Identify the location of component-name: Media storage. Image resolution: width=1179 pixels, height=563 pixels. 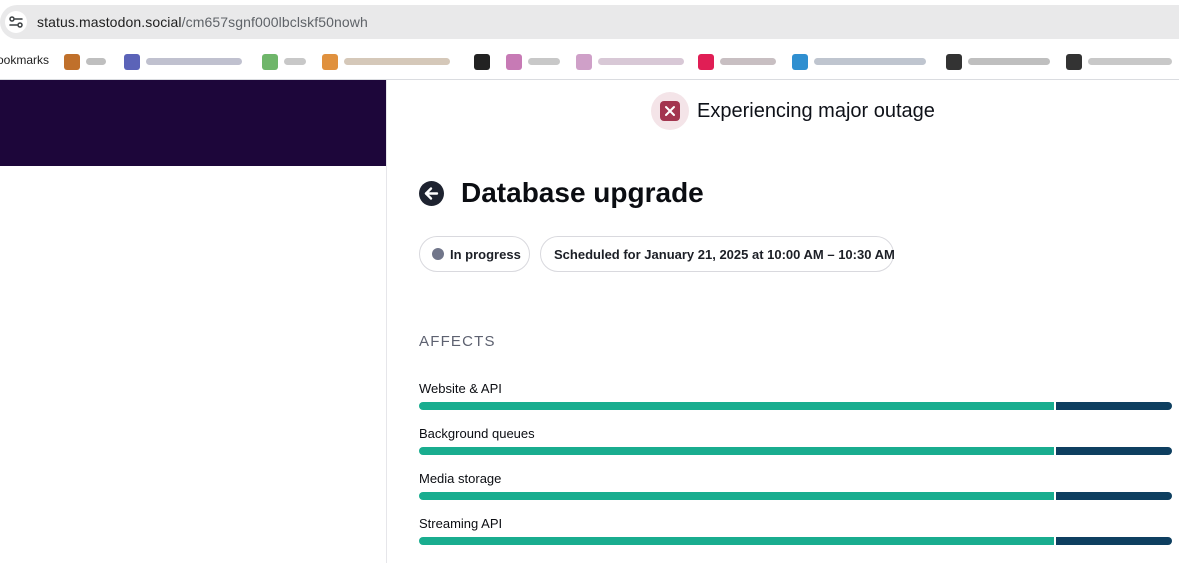
(460, 478).